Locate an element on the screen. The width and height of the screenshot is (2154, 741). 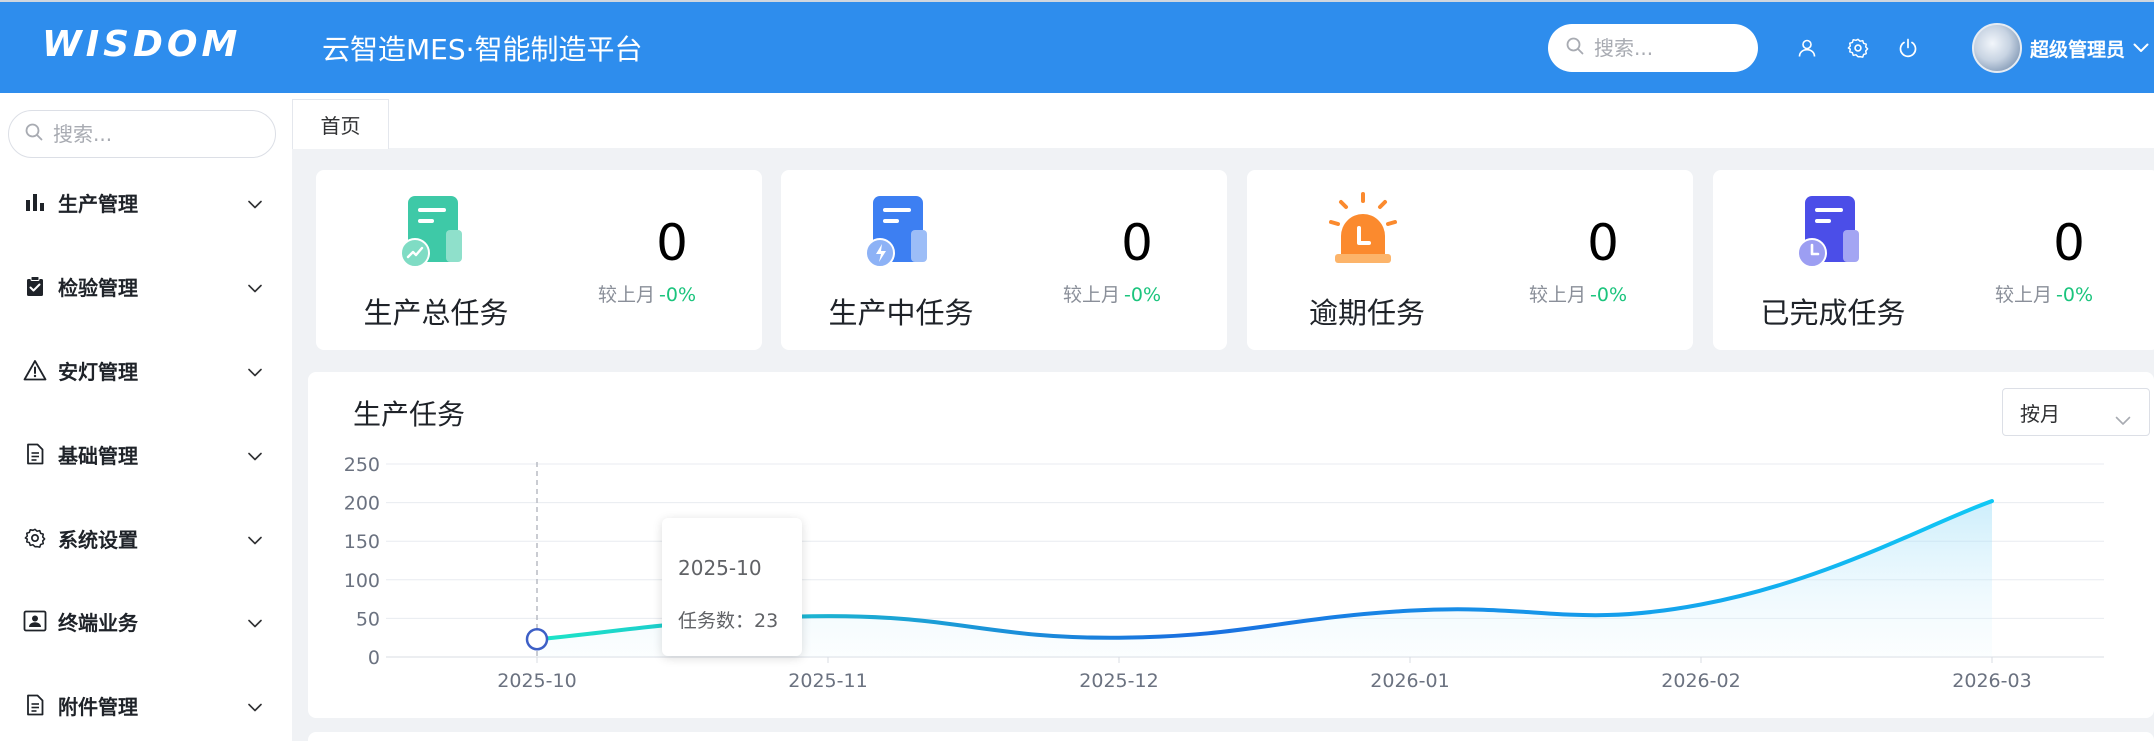
clipboard-check-icon is located at coordinates (35, 286).